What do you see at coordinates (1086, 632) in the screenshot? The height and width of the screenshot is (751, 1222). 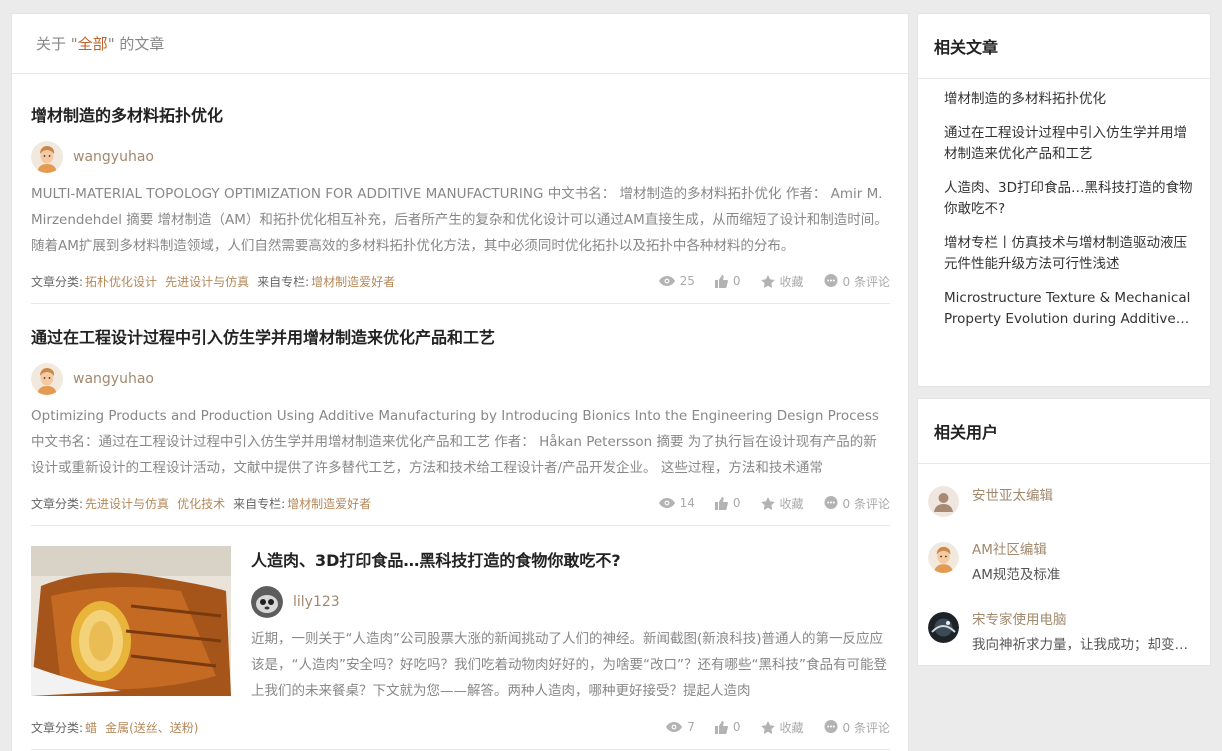 I see `user-info: 宋专家使用电脑 我向神祈求力量，让我成功；却变得弱小` at bounding box center [1086, 632].